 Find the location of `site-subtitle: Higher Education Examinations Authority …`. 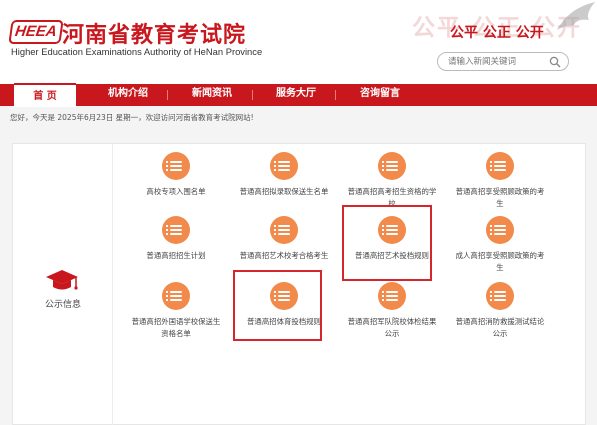

site-subtitle: Higher Education Examinations Authority … is located at coordinates (137, 51).